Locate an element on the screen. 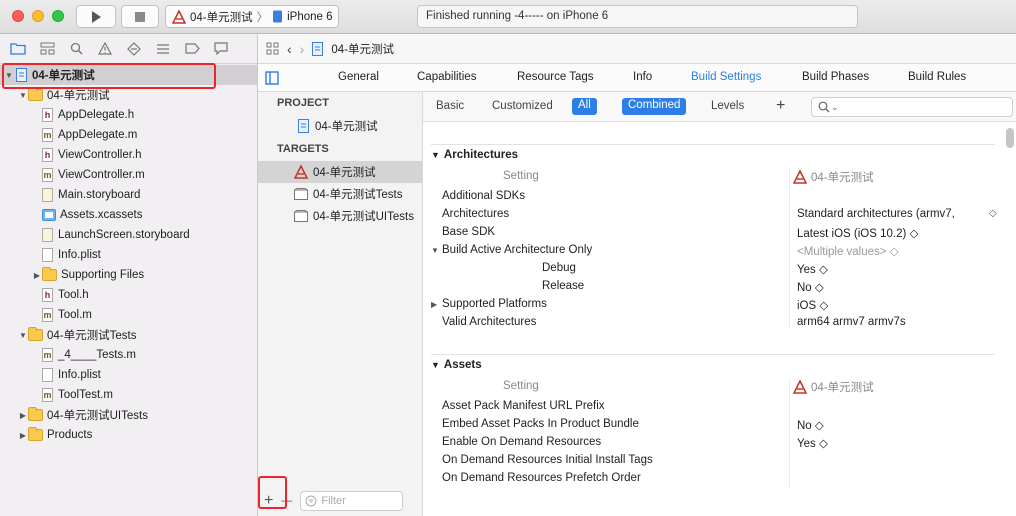 The width and height of the screenshot is (1016, 516). filter-customized: Customized is located at coordinates (522, 106).